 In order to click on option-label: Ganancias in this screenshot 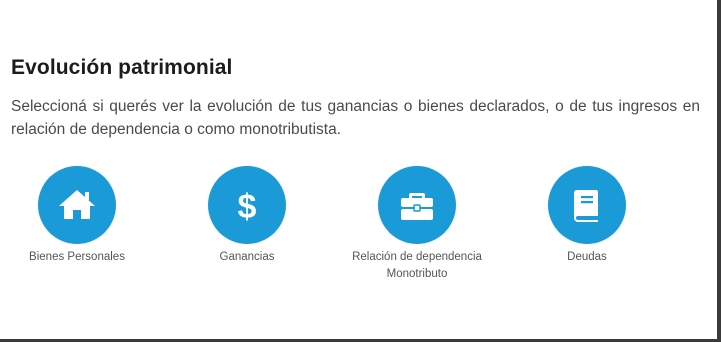, I will do `click(247, 257)`.